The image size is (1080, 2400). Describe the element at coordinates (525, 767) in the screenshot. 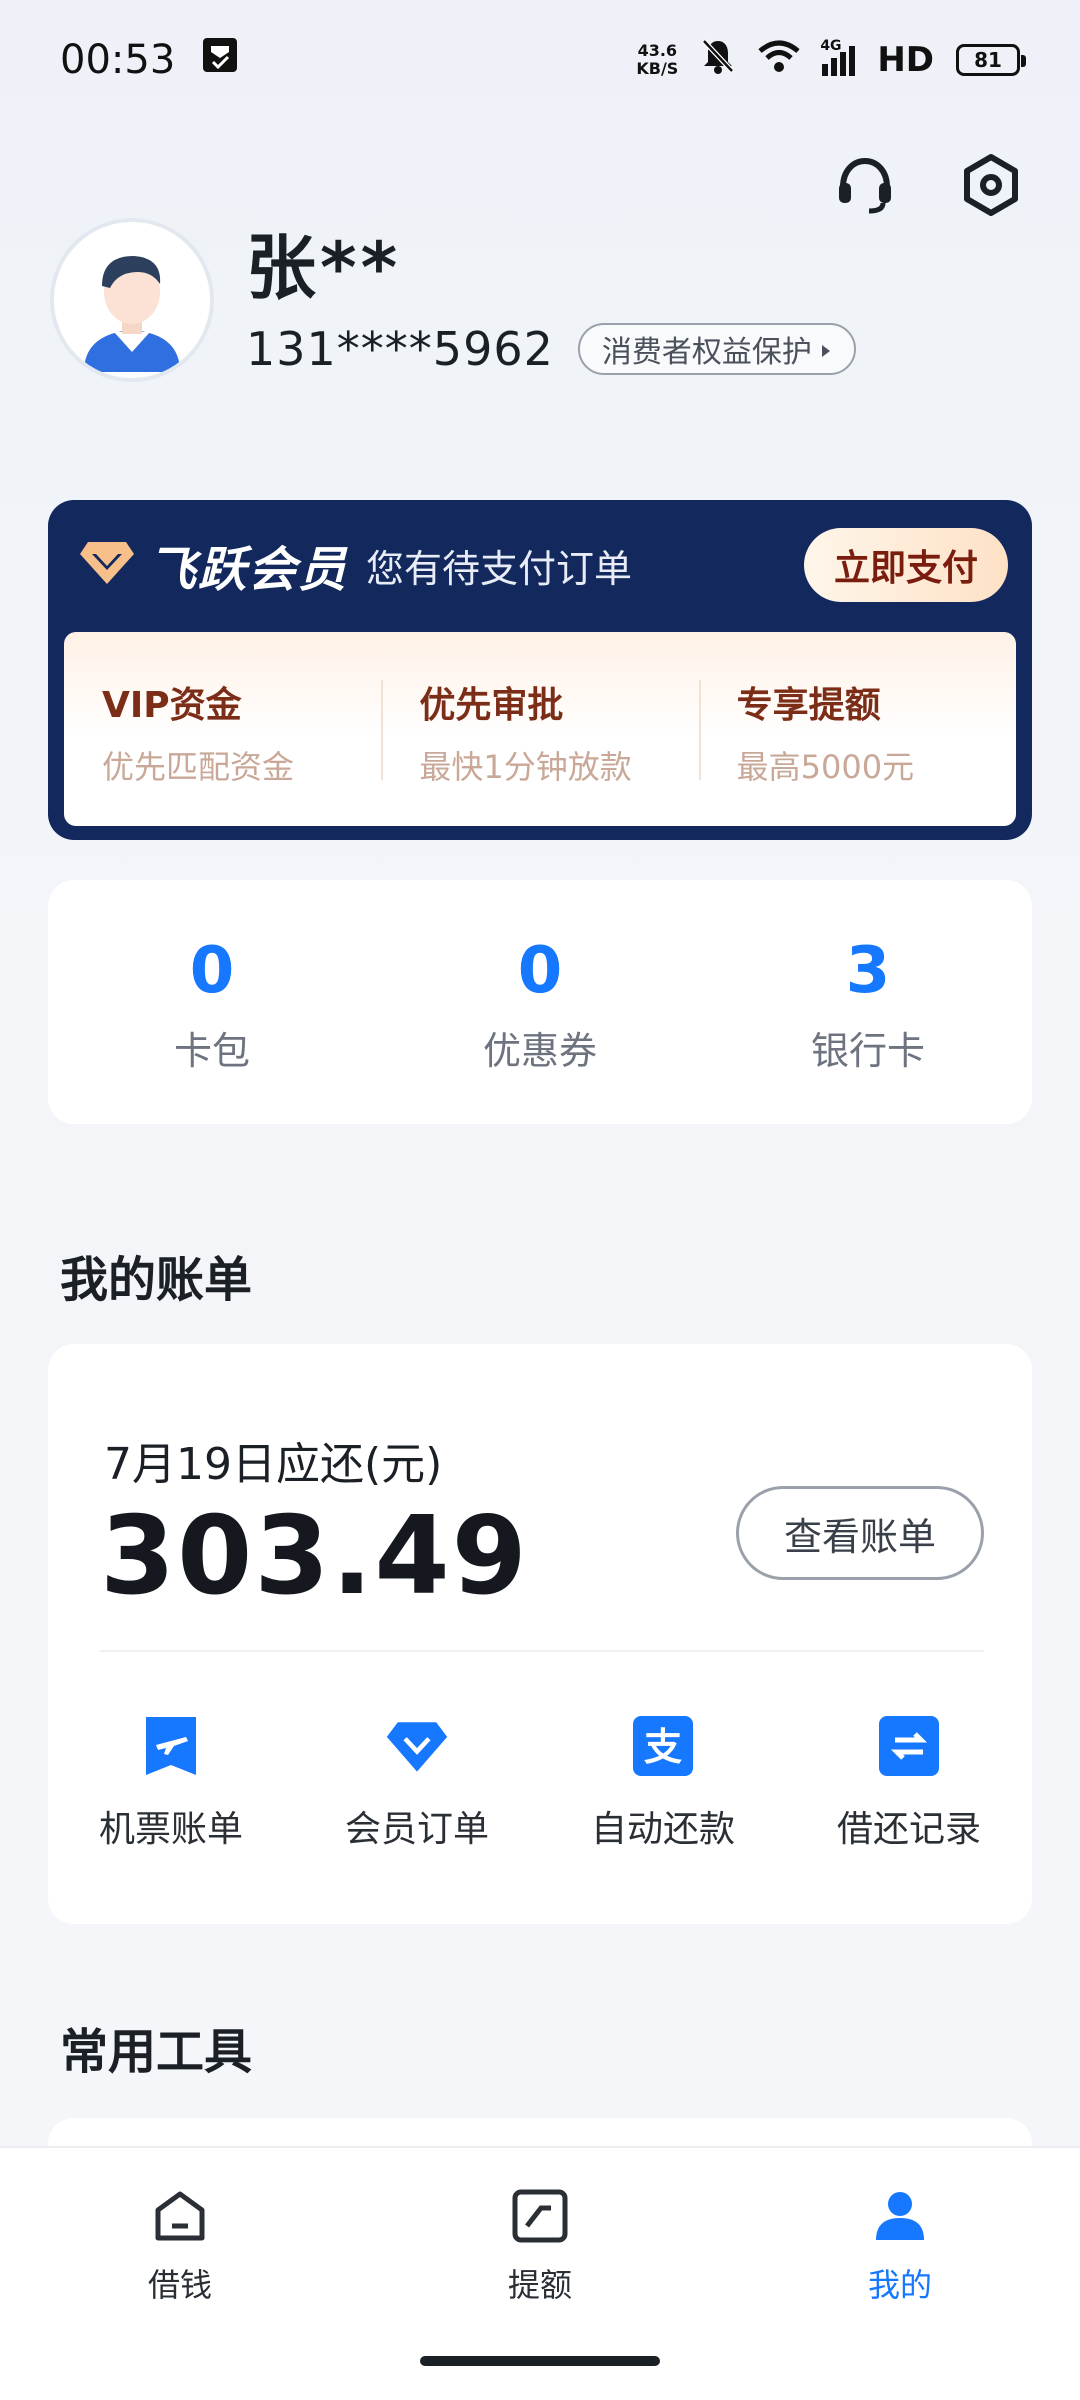

I see `vip-benefit-sub: 最快1分钟放款` at that location.